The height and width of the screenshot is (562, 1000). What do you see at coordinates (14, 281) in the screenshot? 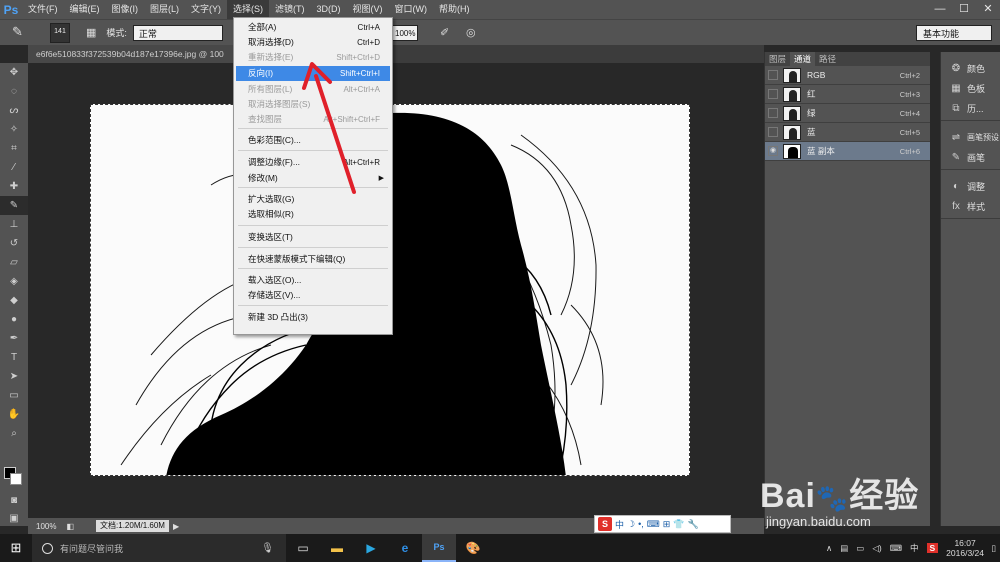
I see `paint-bucket-tool-icon: ◈` at bounding box center [14, 281].